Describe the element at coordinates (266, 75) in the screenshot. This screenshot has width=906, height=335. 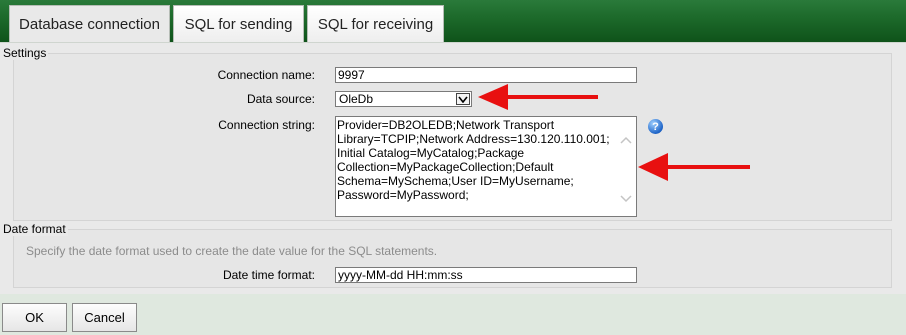
I see `connection-name-label: Connection name:` at that location.